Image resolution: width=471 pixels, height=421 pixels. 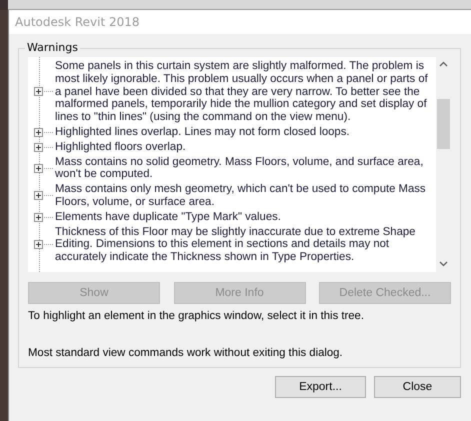 What do you see at coordinates (245, 245) in the screenshot?
I see `warning-item: Thickness of this Floor may be slightly inaccurate due to extreme Shape Editing. Dimensions to this element in sections and details may not accurately indicate the Thickness shown in Type Properties.` at bounding box center [245, 245].